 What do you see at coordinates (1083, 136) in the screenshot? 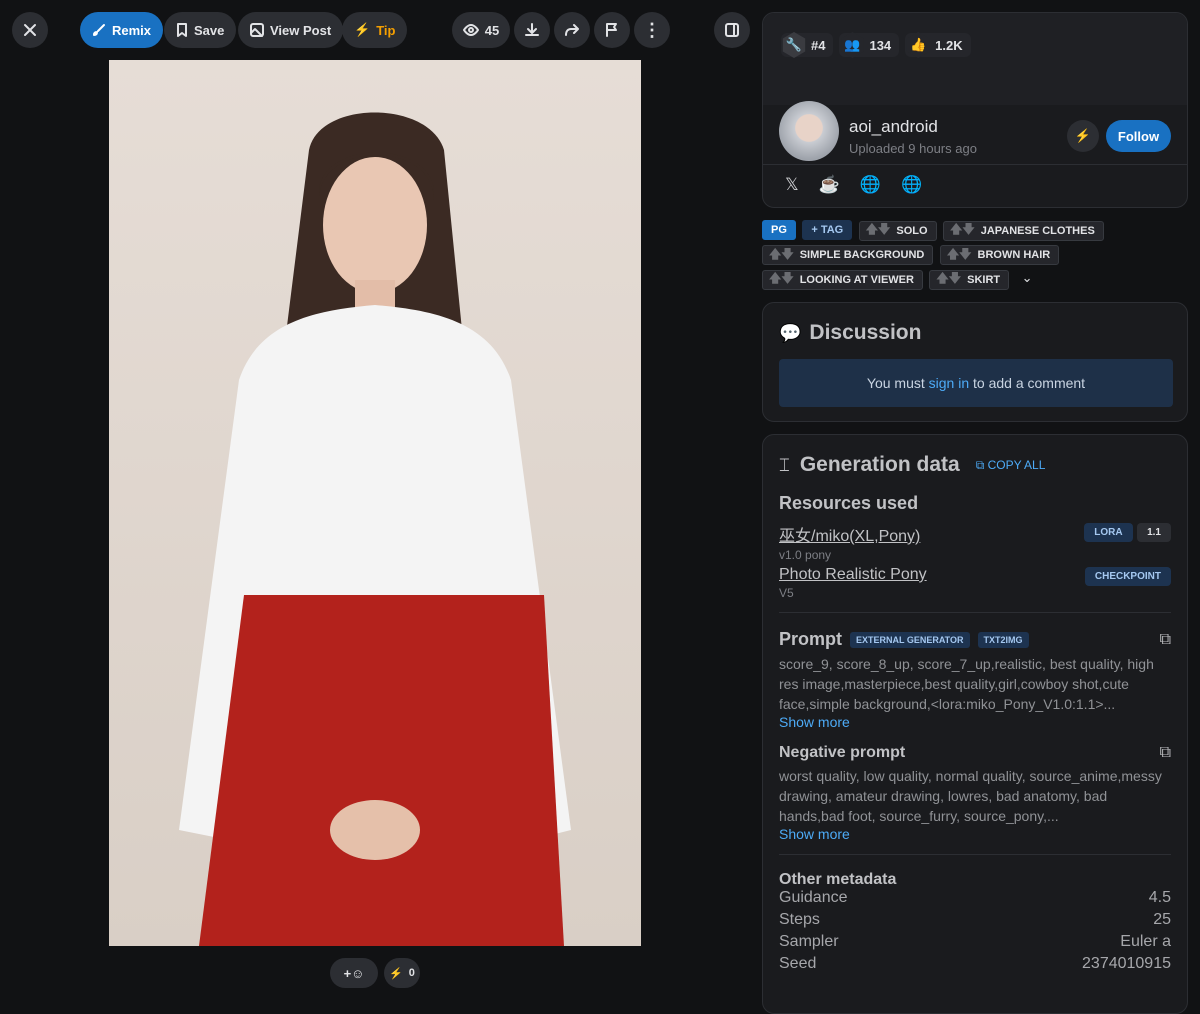
I see `tip-creator-button: ⚡` at bounding box center [1083, 136].